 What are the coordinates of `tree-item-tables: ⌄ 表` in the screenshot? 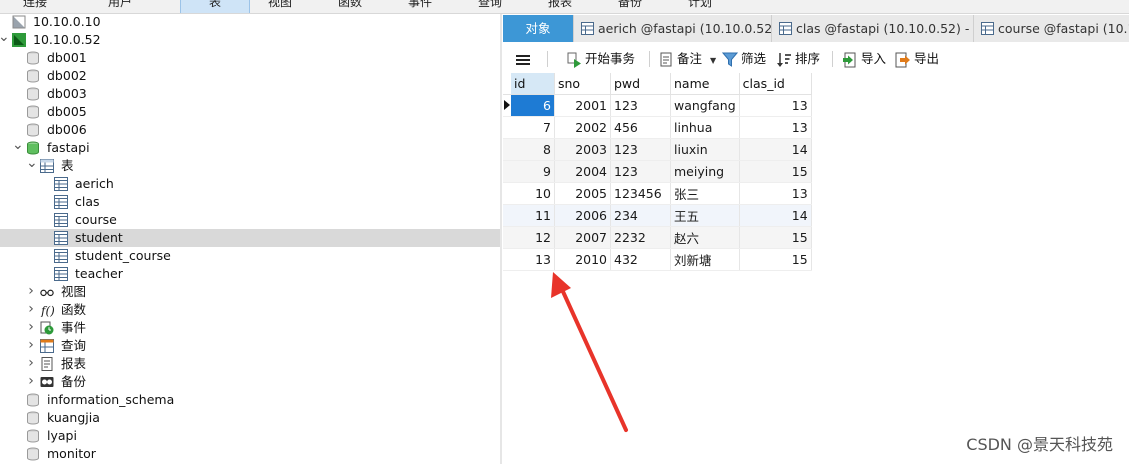 It's located at (250, 165).